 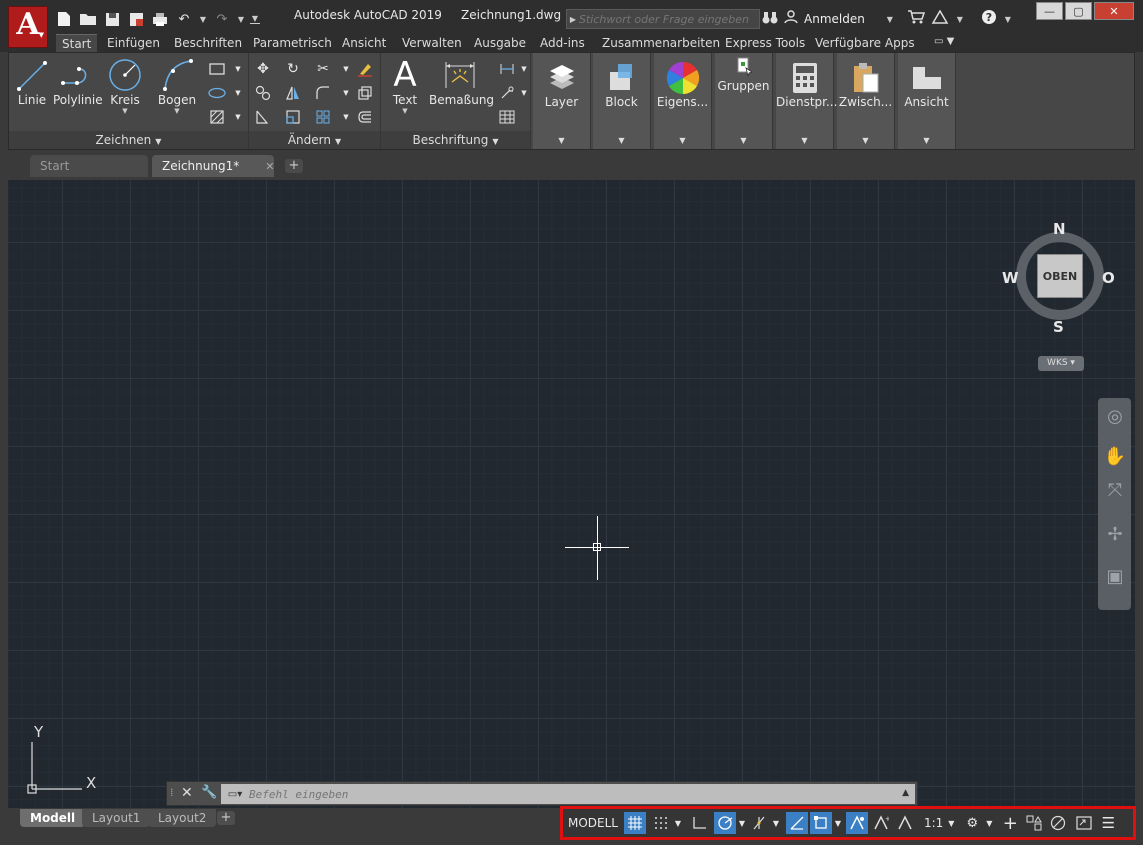 What do you see at coordinates (989, 823) in the screenshot?
I see `workspace-dropdown-icon: ▼` at bounding box center [989, 823].